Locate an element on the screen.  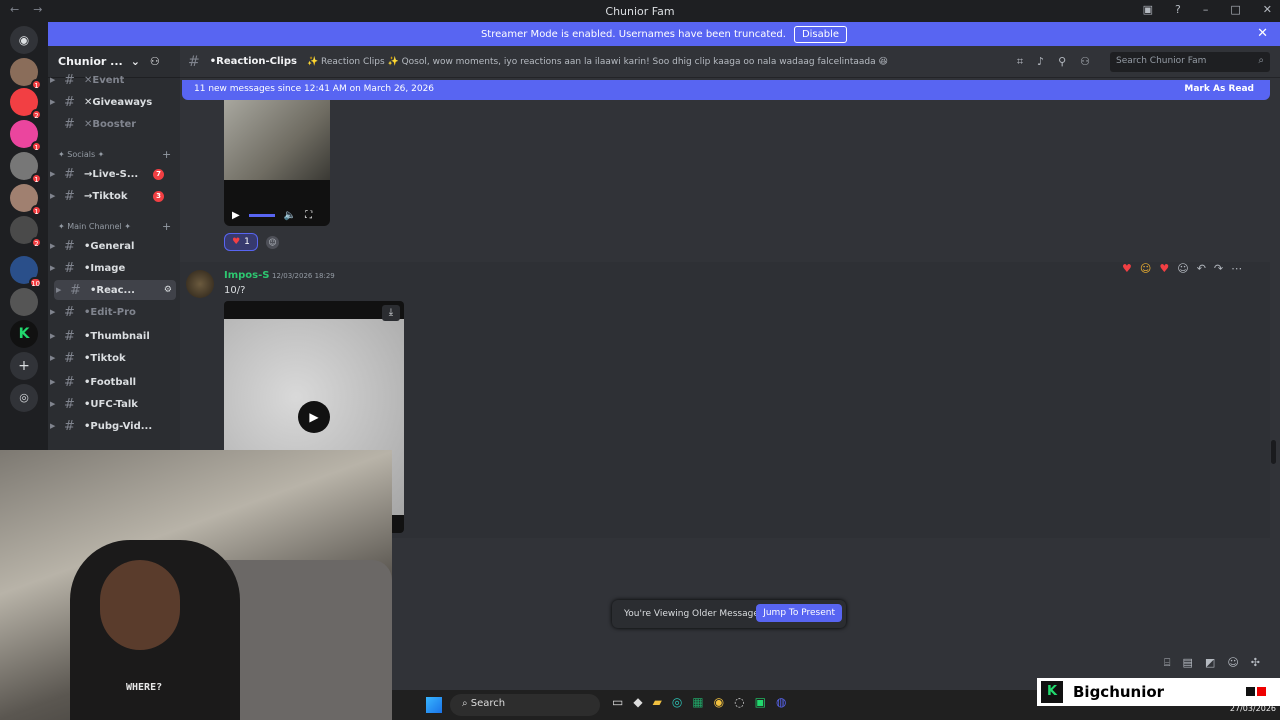
server-icon is located at coordinates (24, 302).